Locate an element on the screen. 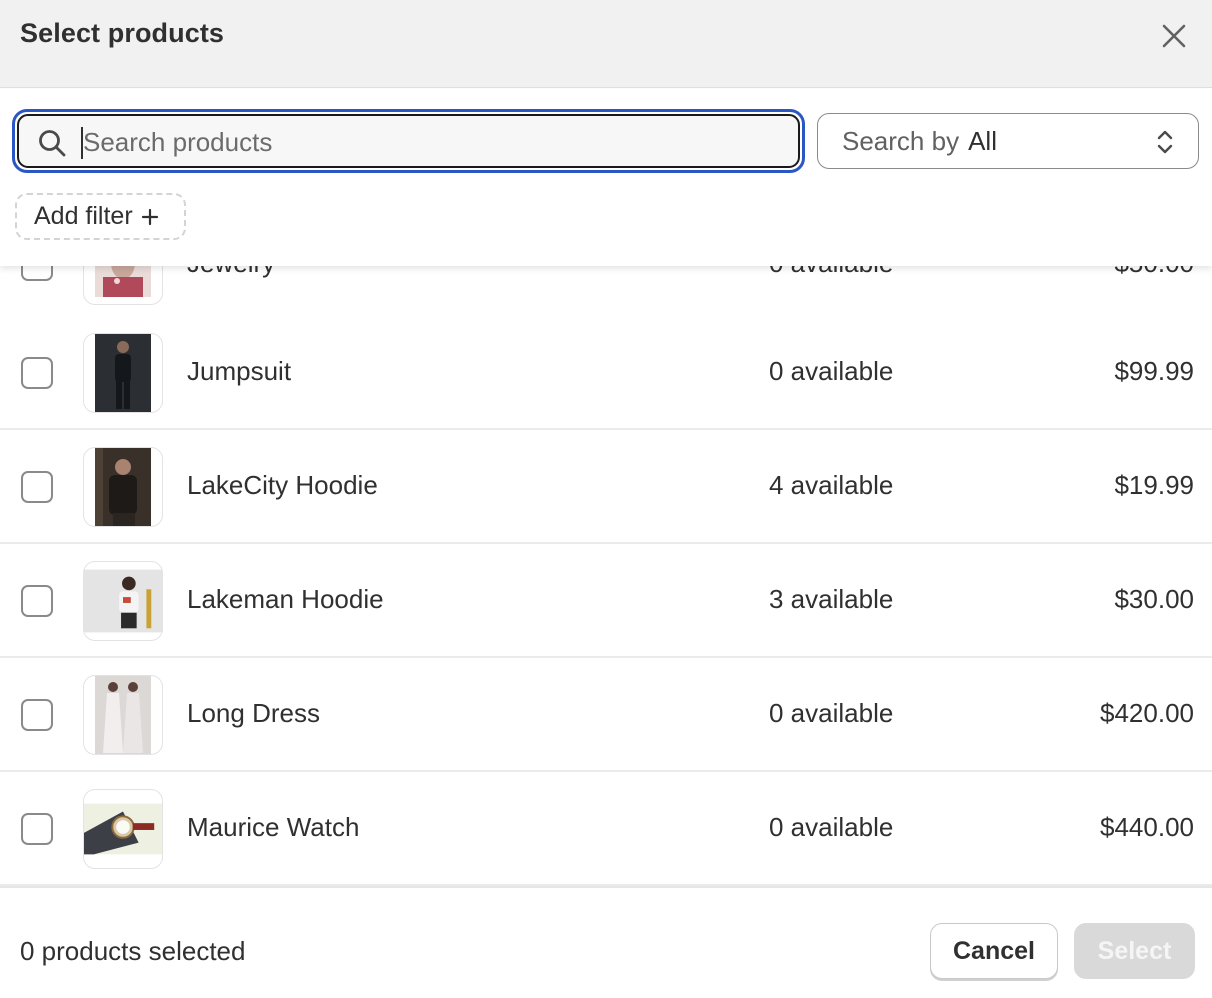 The width and height of the screenshot is (1212, 998). close-button is located at coordinates (1174, 36).